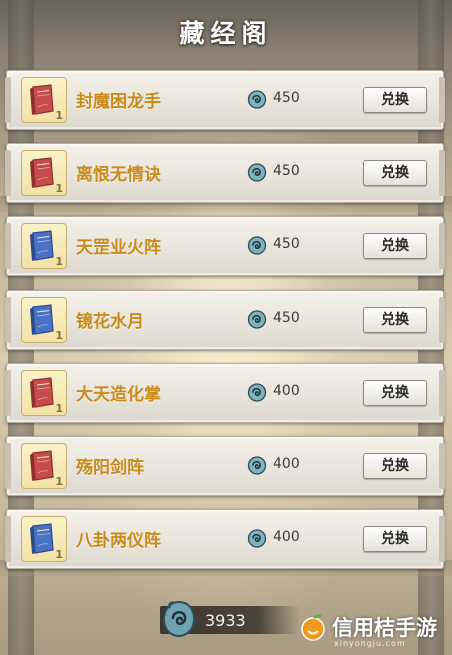  What do you see at coordinates (370, 643) in the screenshot?
I see `watermark-url: xinyongju.com` at bounding box center [370, 643].